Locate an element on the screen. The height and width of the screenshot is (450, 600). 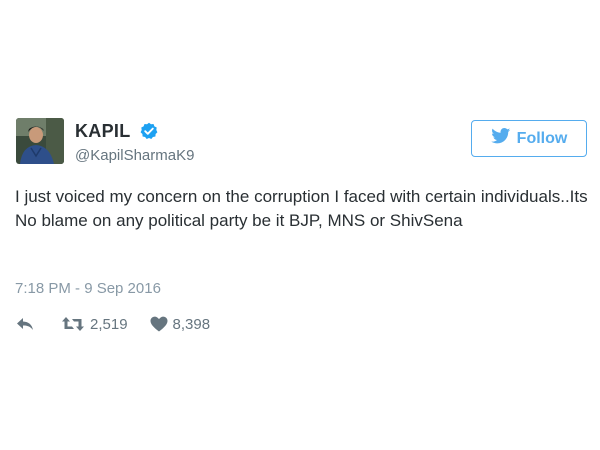
tweet-actions: 2,519 8,398 is located at coordinates (112, 324).